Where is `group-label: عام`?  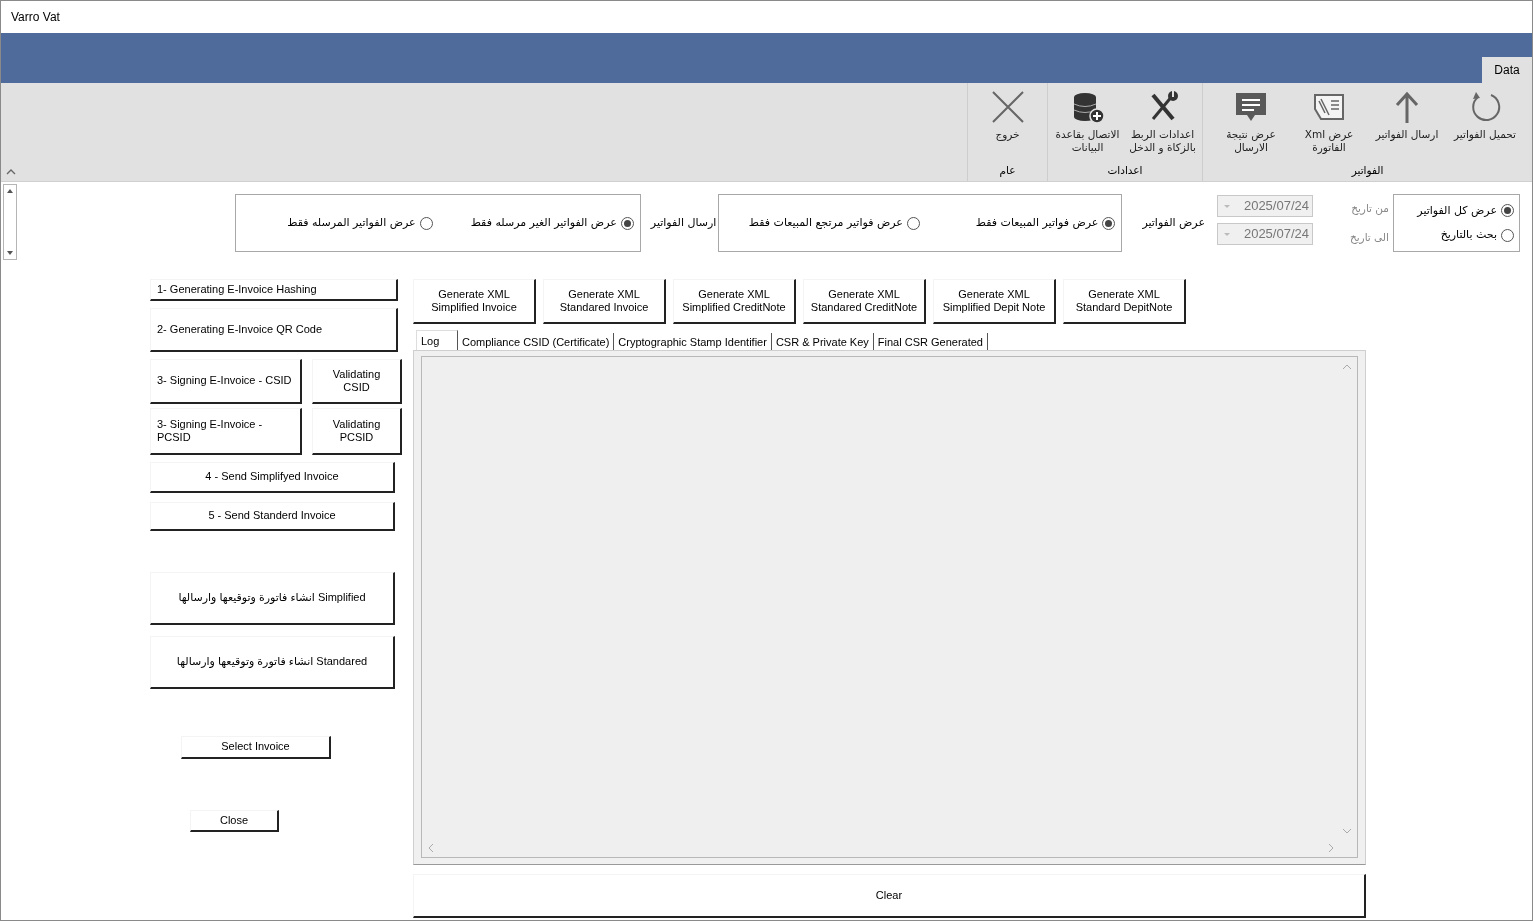
group-label: عام is located at coordinates (1007, 171).